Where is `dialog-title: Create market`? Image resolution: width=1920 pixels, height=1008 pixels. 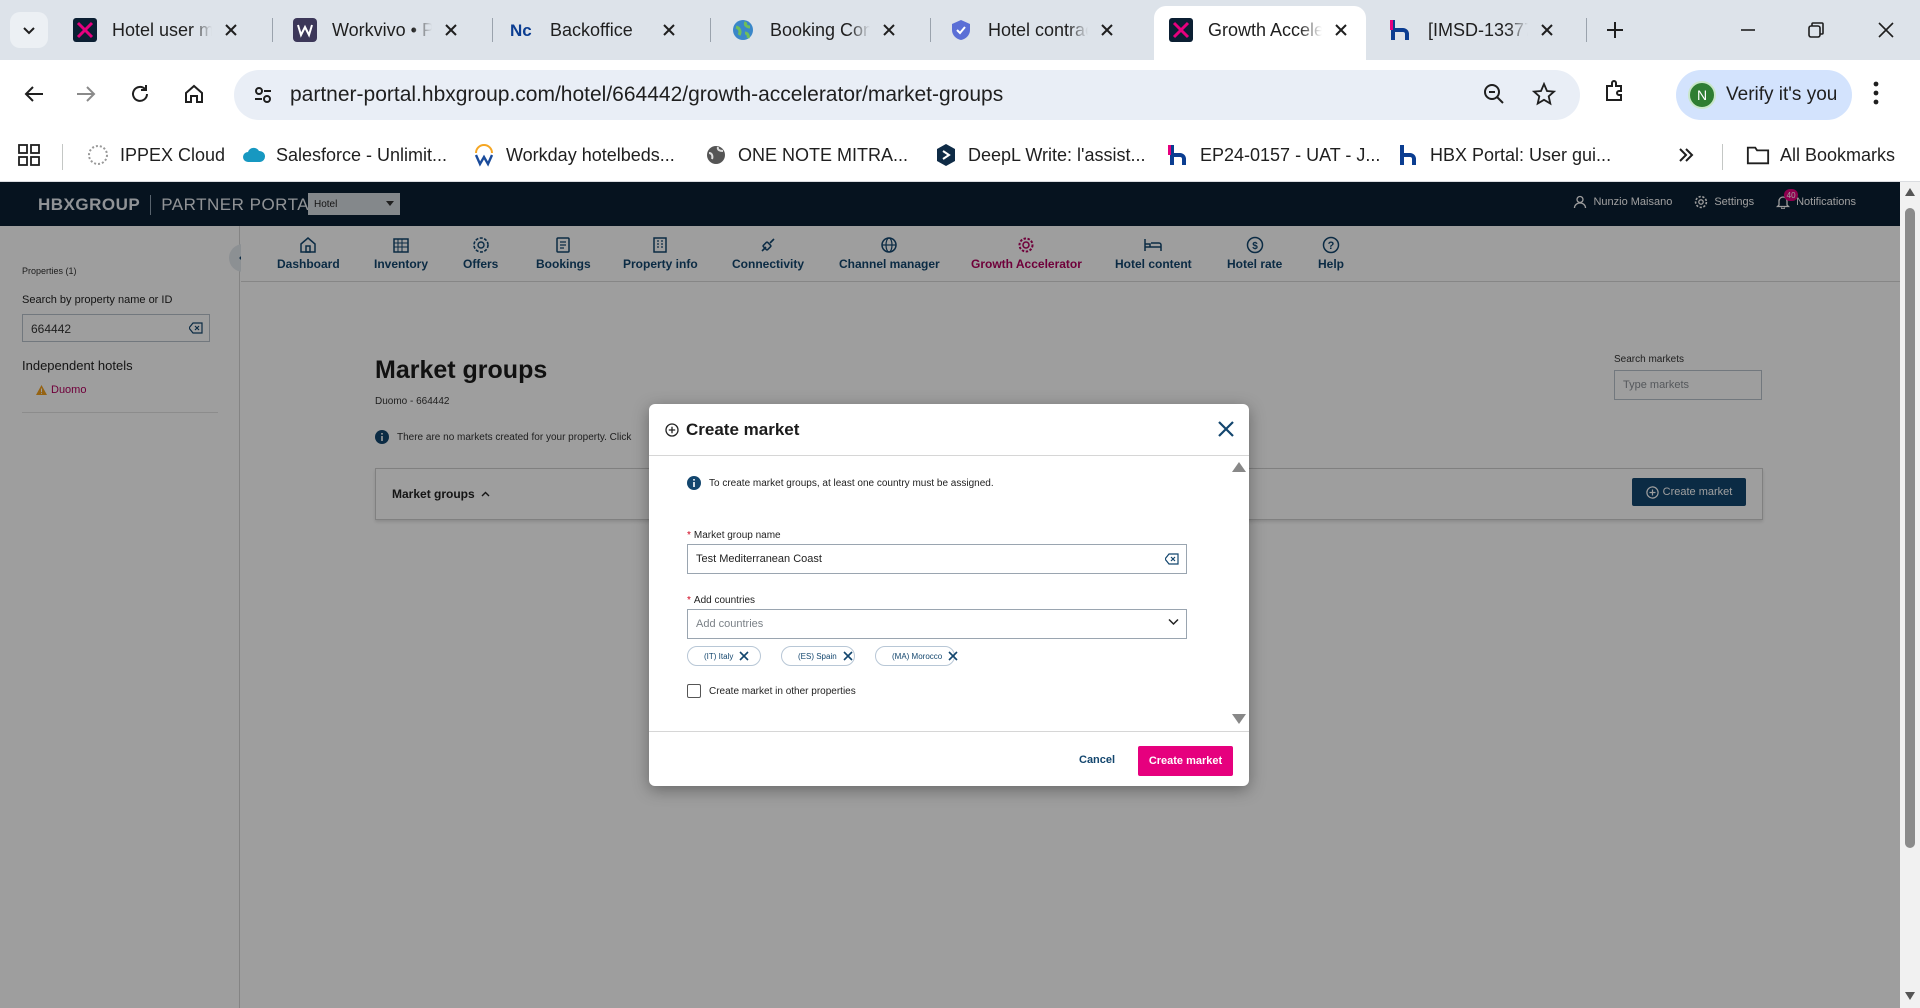 dialog-title: Create market is located at coordinates (732, 430).